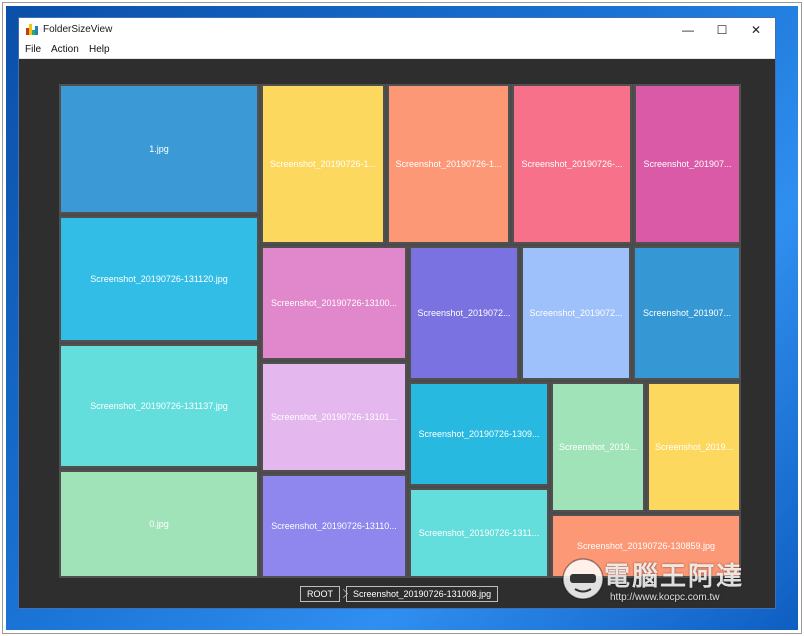 Image resolution: width=804 pixels, height=636 pixels. Describe the element at coordinates (646, 546) in the screenshot. I see `treemap-tile: Screenshot_20190726-130859.jpg` at that location.